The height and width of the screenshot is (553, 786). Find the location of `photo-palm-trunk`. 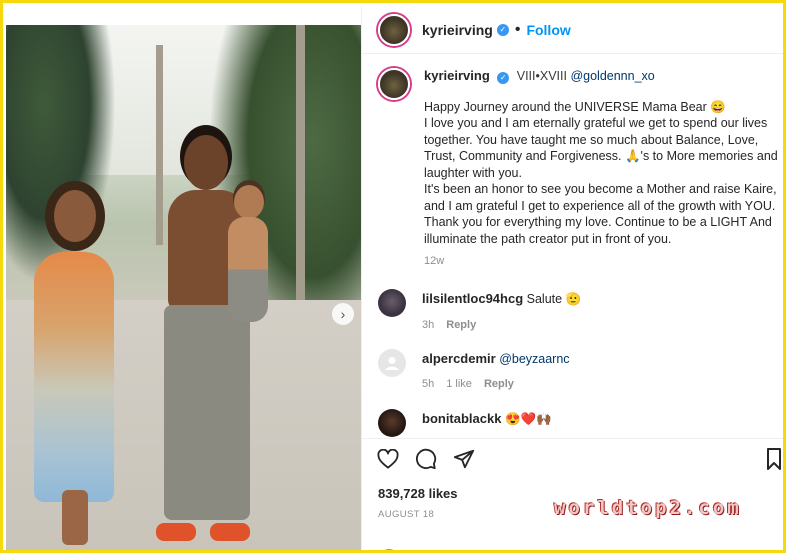

photo-palm-trunk is located at coordinates (300, 185).